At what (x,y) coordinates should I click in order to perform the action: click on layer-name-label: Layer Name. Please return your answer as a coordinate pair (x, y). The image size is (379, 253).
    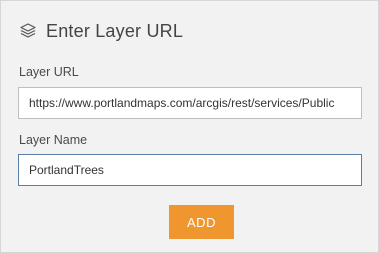
    Looking at the image, I should click on (53, 140).